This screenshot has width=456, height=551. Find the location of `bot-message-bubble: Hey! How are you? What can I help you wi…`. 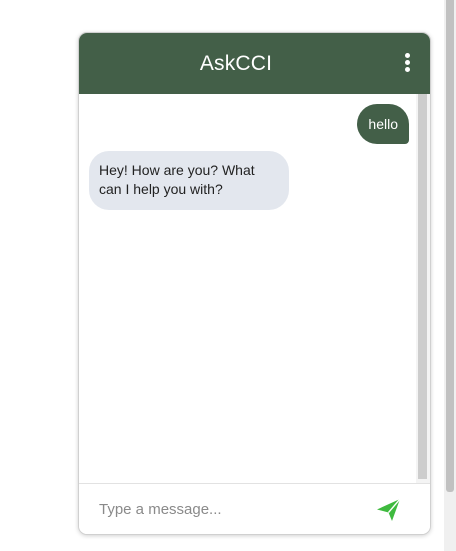

bot-message-bubble: Hey! How are you? What can I help you wi… is located at coordinates (189, 180).